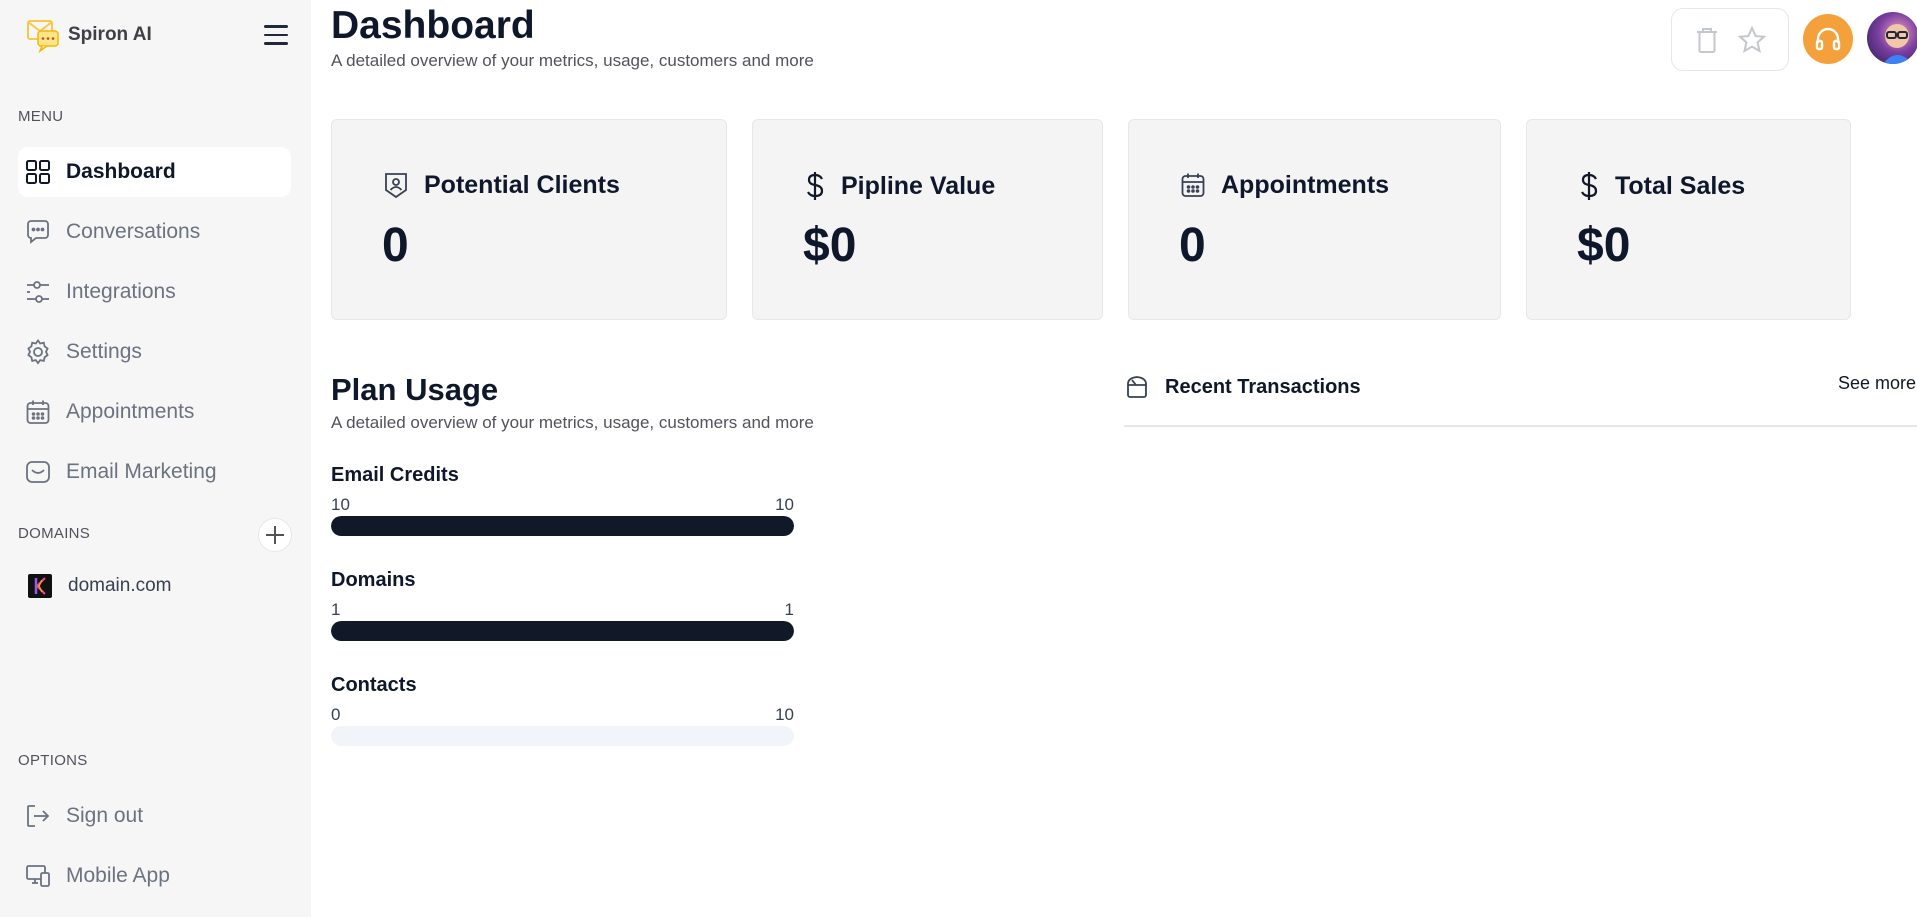 Image resolution: width=1917 pixels, height=917 pixels. Describe the element at coordinates (1688, 219) in the screenshot. I see `total-sales-card: Total Sales $0` at that location.